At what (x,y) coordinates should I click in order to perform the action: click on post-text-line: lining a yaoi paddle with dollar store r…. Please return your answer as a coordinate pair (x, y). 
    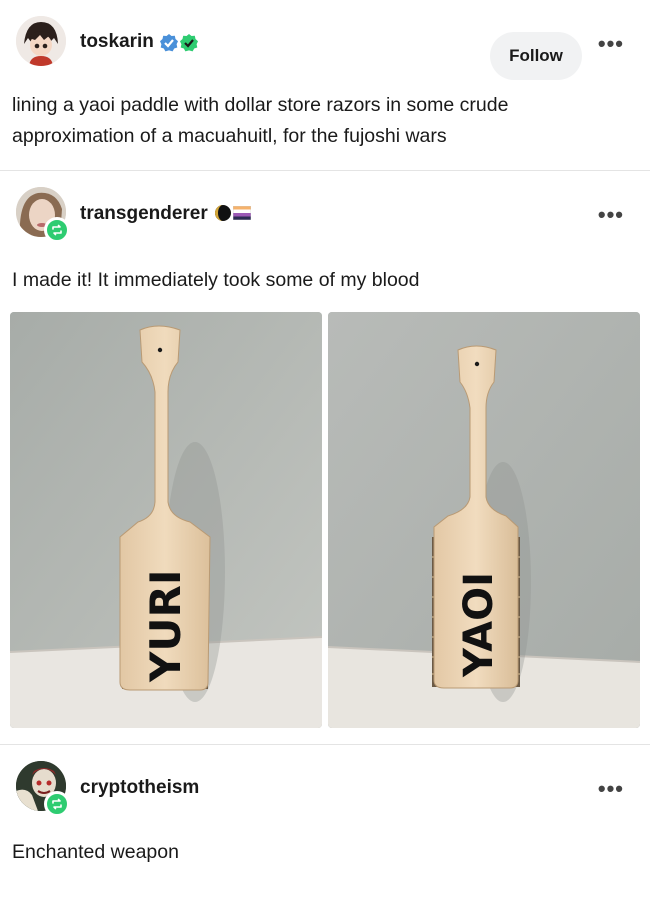
    Looking at the image, I should click on (260, 105).